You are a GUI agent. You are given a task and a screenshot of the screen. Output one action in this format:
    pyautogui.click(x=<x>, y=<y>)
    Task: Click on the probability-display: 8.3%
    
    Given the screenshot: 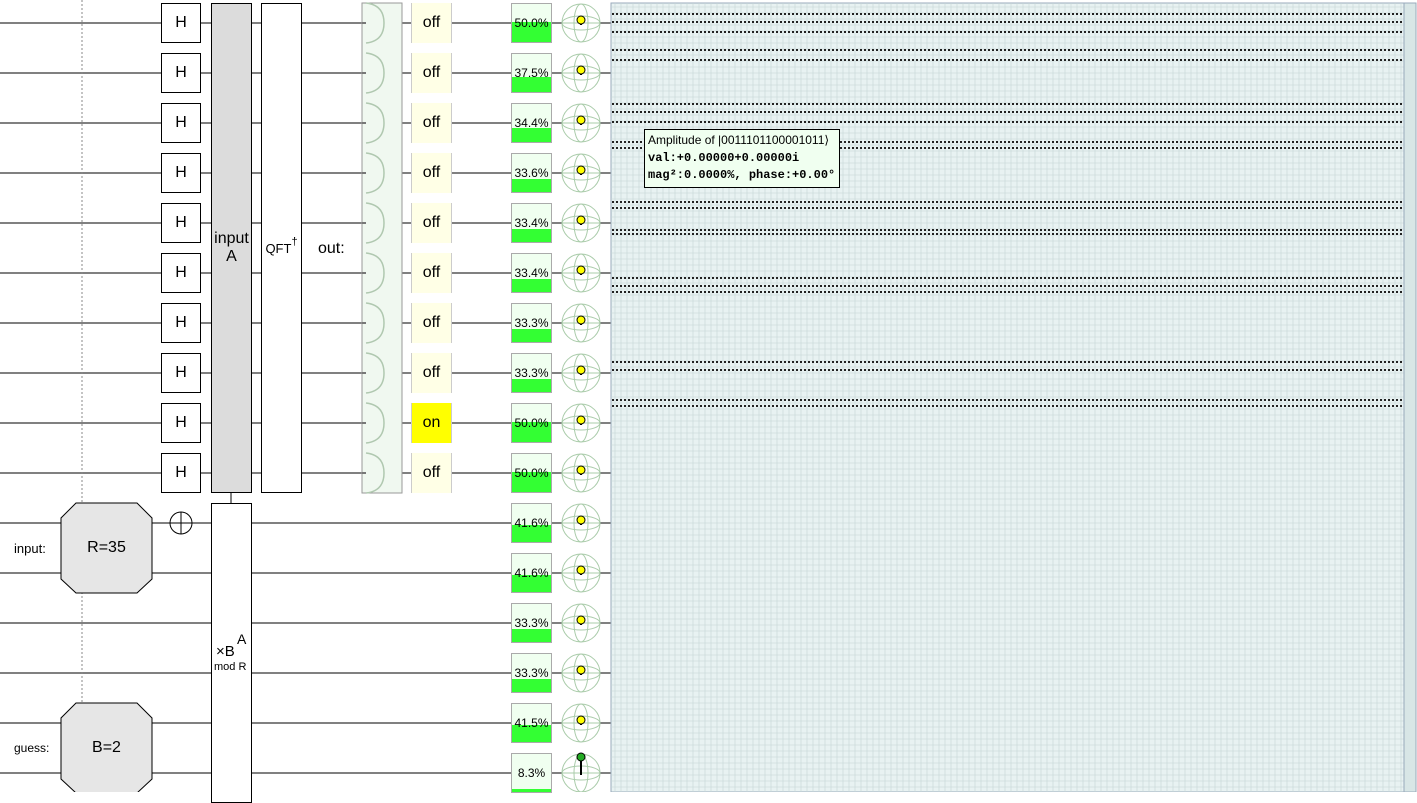 What is the action you would take?
    pyautogui.click(x=531, y=773)
    